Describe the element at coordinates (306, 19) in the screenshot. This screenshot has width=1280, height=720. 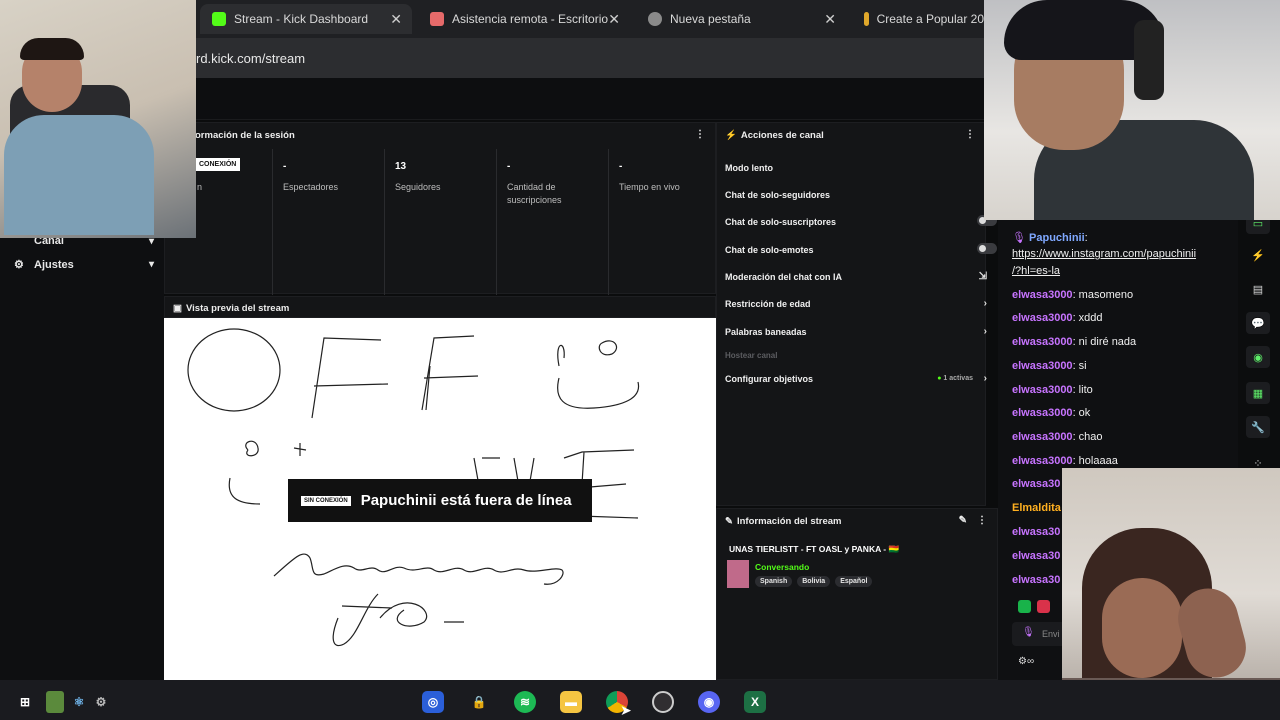
I see `tab-kick-dashboard: Stream - Kick Dashboard ✕` at that location.